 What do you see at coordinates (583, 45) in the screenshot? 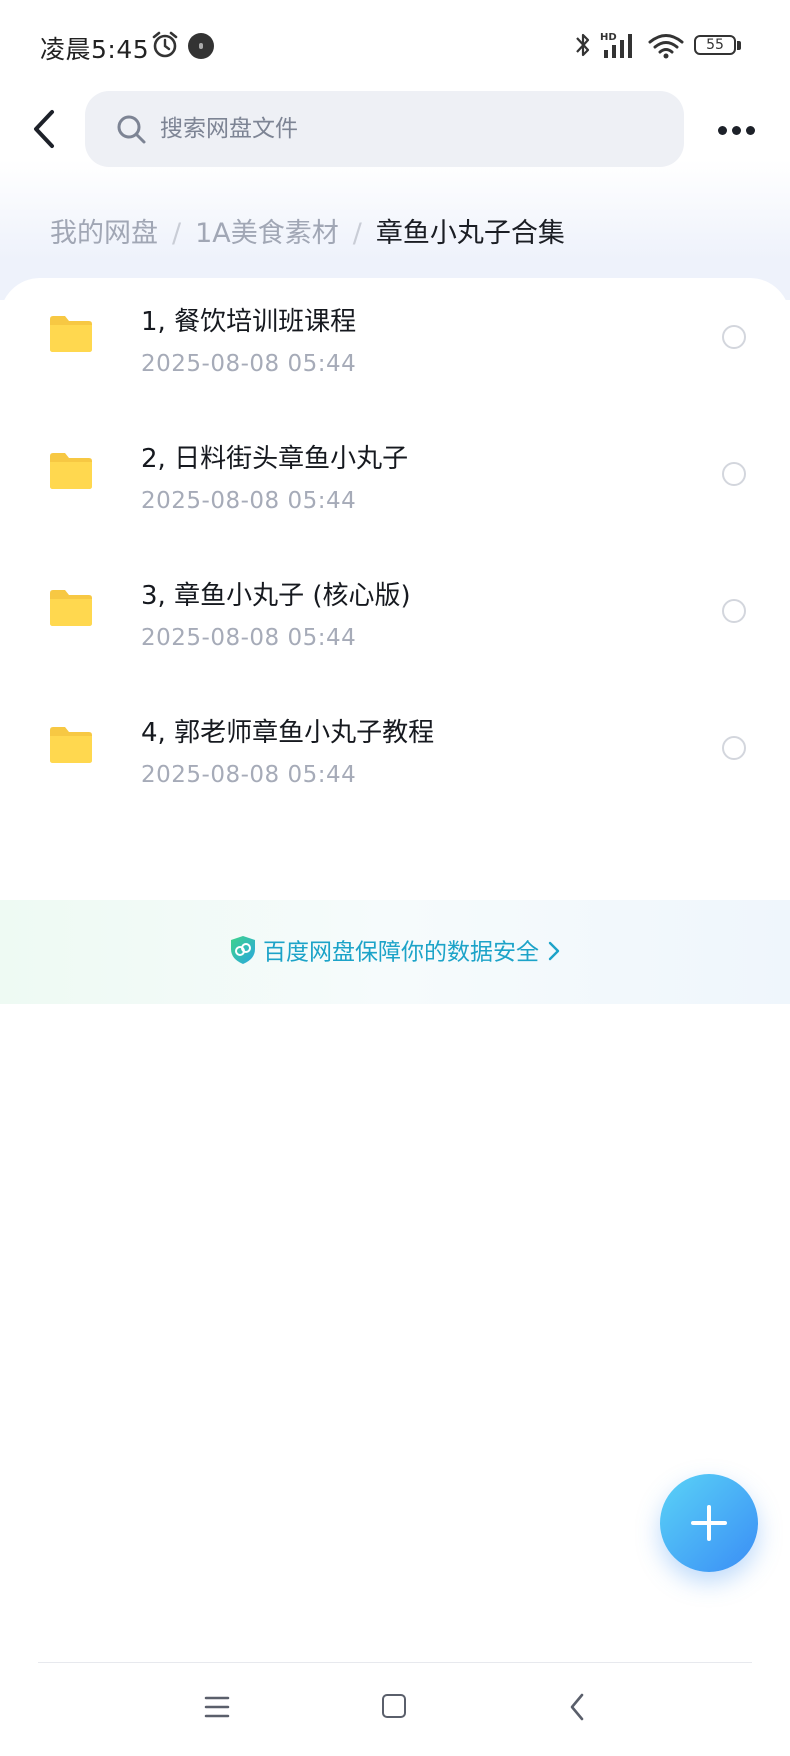
I see `bluetooth-icon` at bounding box center [583, 45].